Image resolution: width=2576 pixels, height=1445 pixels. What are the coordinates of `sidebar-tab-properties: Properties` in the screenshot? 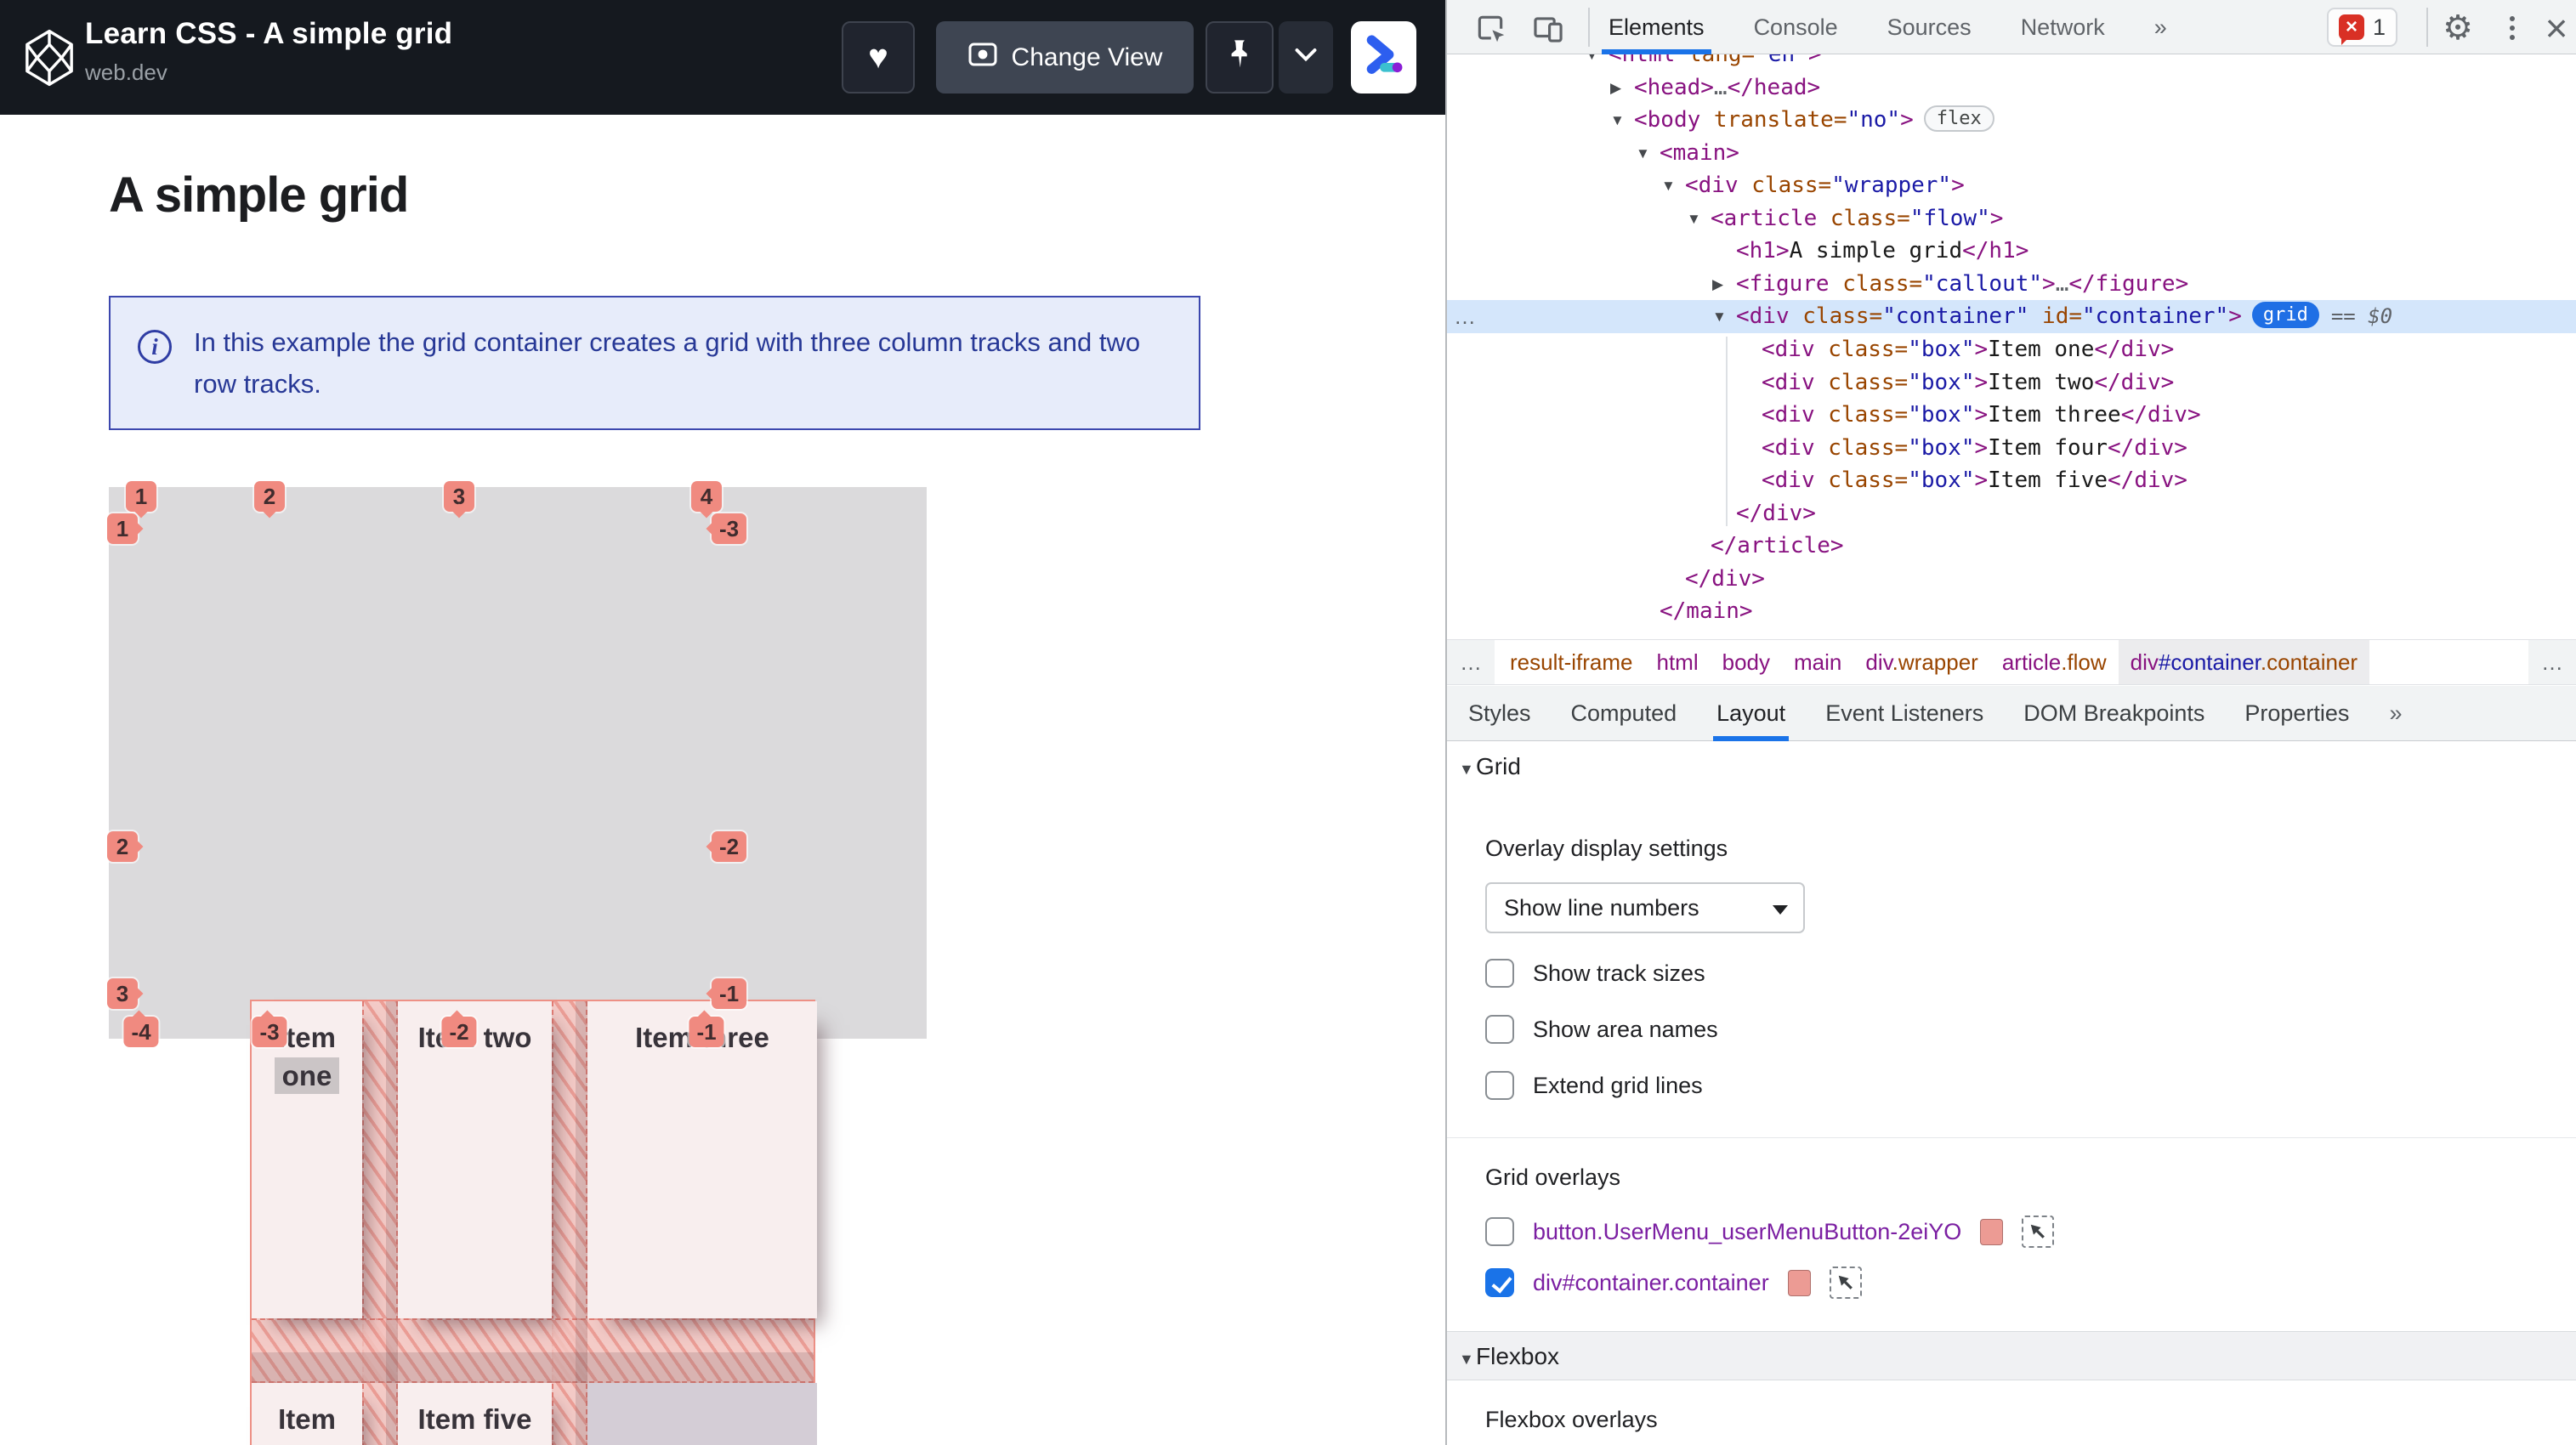 It's located at (2297, 713).